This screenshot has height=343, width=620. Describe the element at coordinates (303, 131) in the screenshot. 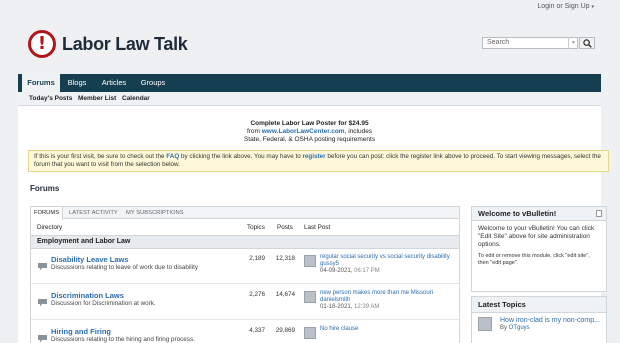

I see `promo-link: www.LaborLawCenter.com` at that location.